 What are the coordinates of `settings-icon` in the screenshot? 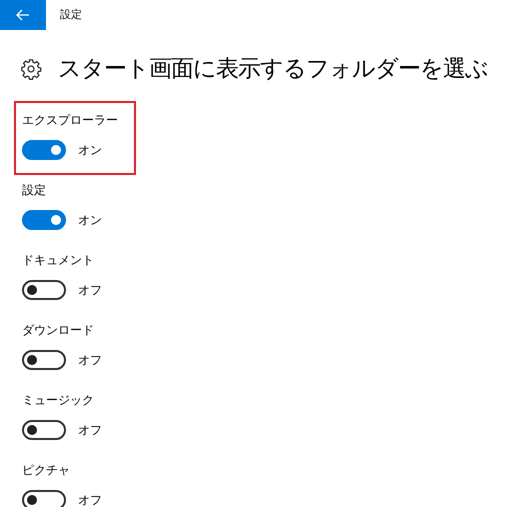 It's located at (31, 69).